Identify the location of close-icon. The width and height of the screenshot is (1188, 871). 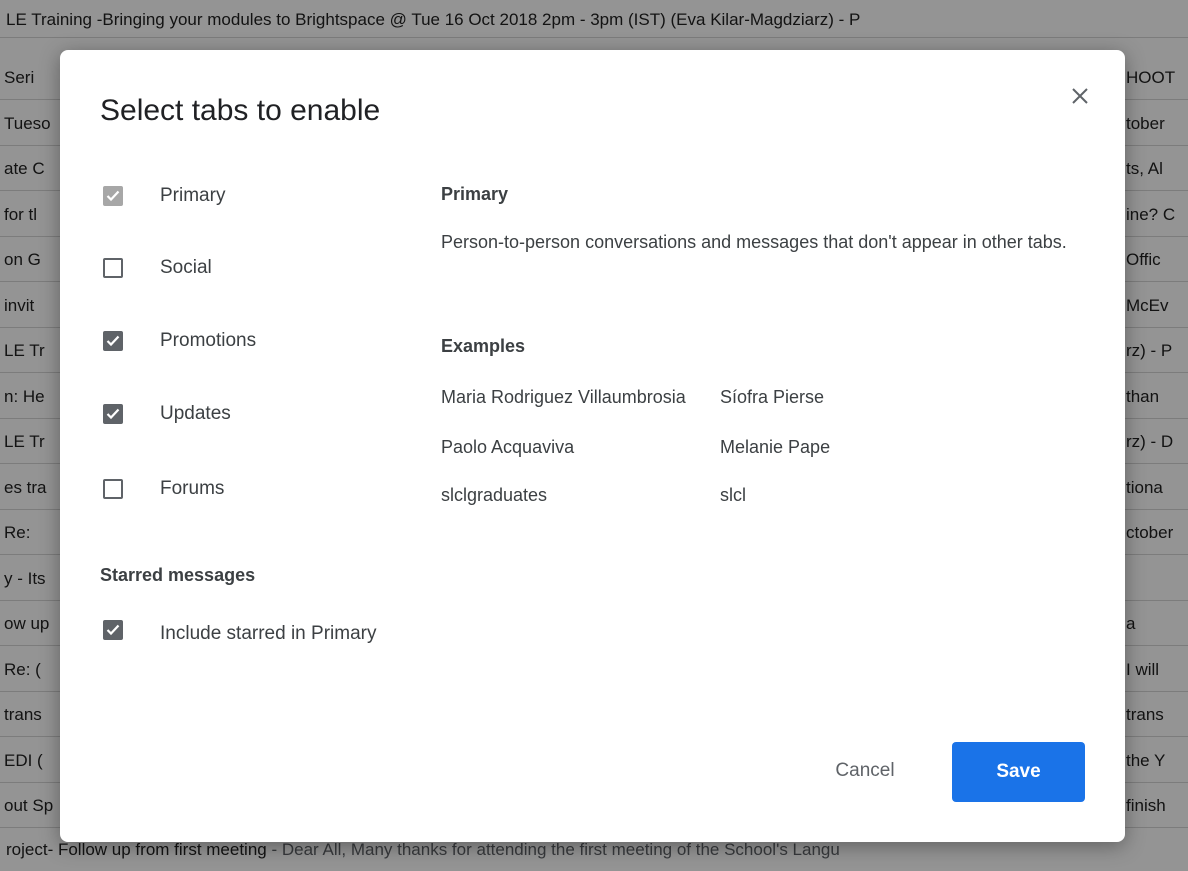
(1080, 96).